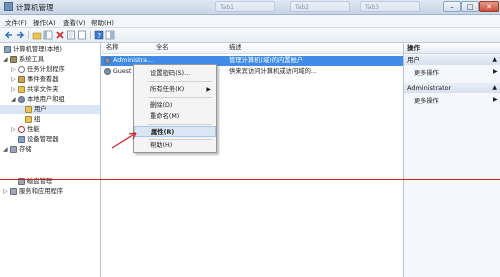 The height and width of the screenshot is (277, 500). I want to click on background-tab: Tab2, so click(320, 6).